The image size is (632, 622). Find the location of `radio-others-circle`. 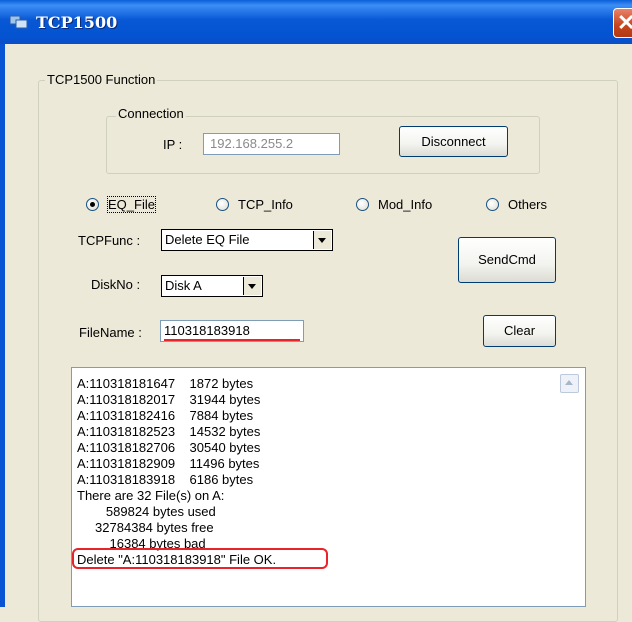

radio-others-circle is located at coordinates (492, 204).